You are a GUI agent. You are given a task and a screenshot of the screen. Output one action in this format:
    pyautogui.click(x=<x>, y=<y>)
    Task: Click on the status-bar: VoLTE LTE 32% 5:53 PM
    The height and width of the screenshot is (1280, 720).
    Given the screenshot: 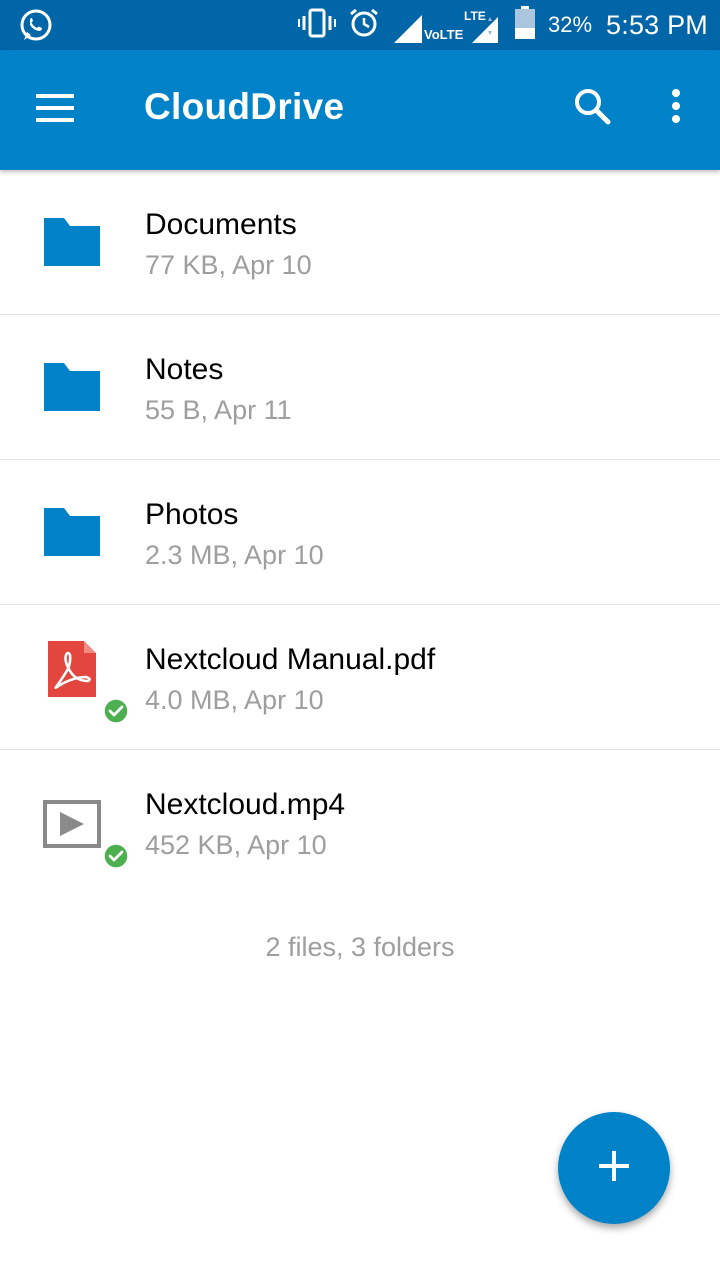 What is the action you would take?
    pyautogui.click(x=360, y=25)
    